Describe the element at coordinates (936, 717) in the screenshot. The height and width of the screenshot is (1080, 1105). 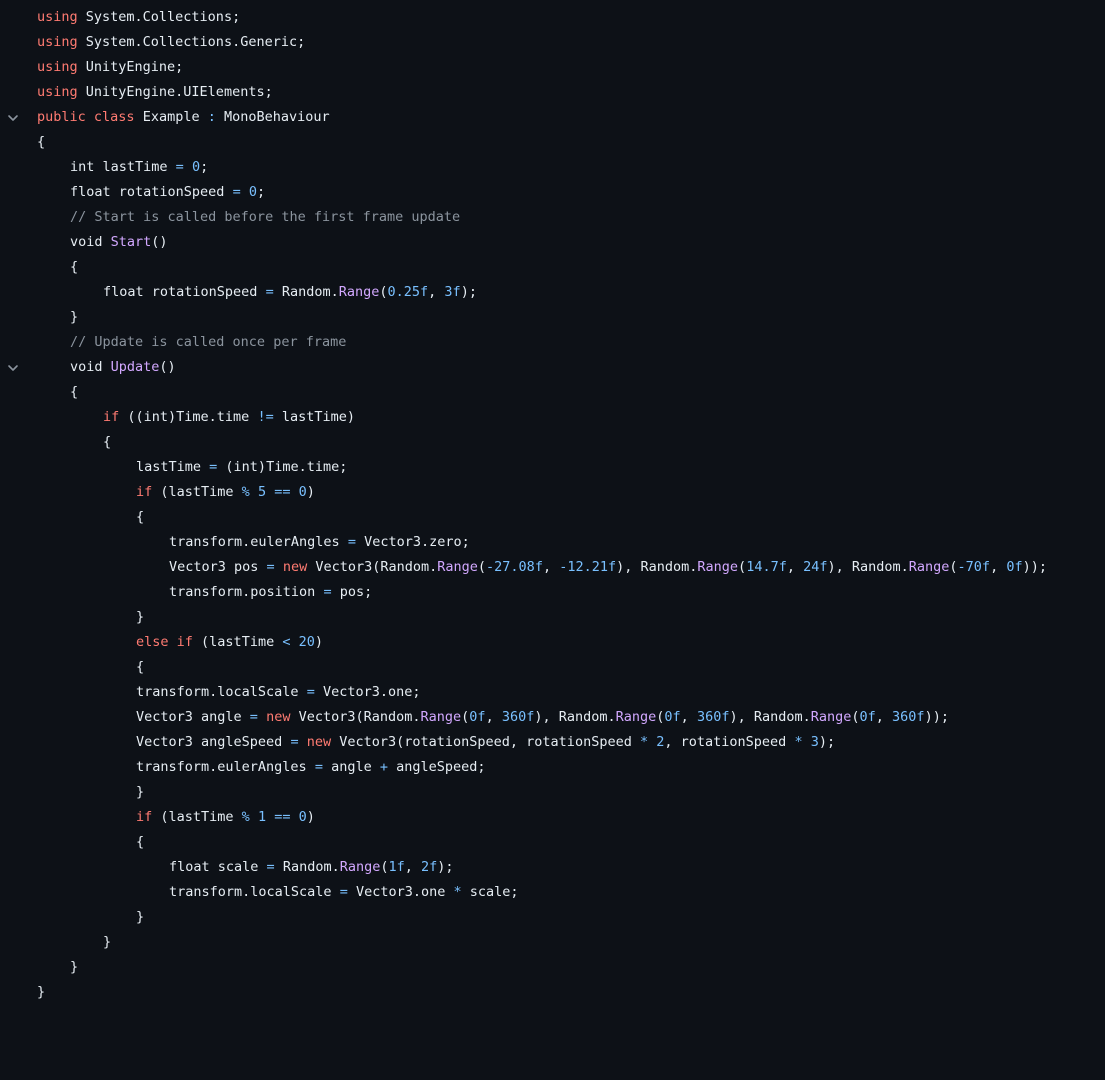
I see `code-token: ));` at that location.